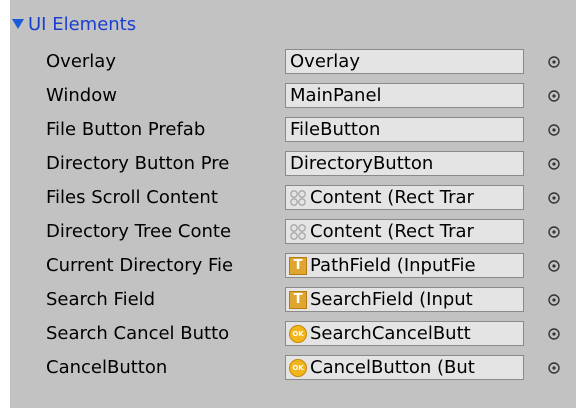 This screenshot has width=576, height=408. I want to click on field-label: Current Directory Fie, so click(140, 265).